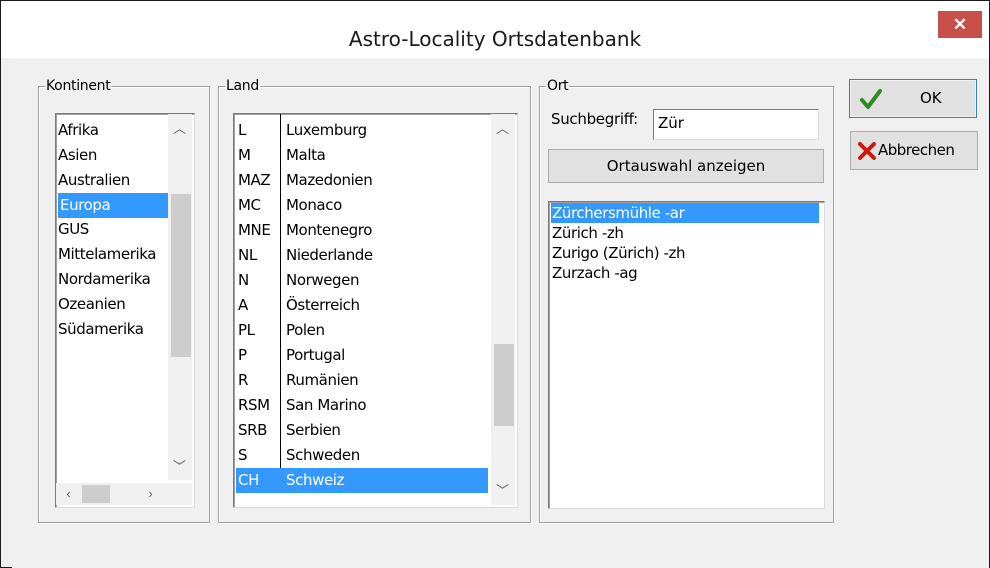  Describe the element at coordinates (243, 380) in the screenshot. I see `country-code: R` at that location.